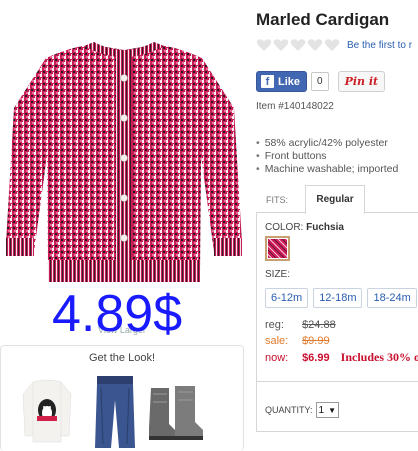  I want to click on facebook-like-button: f Like, so click(282, 81).